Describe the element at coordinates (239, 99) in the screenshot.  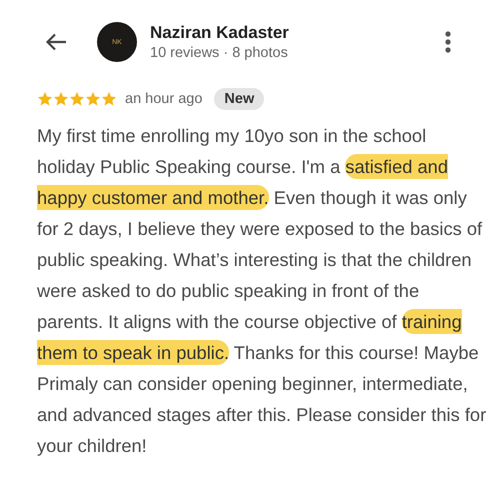
I see `new-badge: New` at that location.